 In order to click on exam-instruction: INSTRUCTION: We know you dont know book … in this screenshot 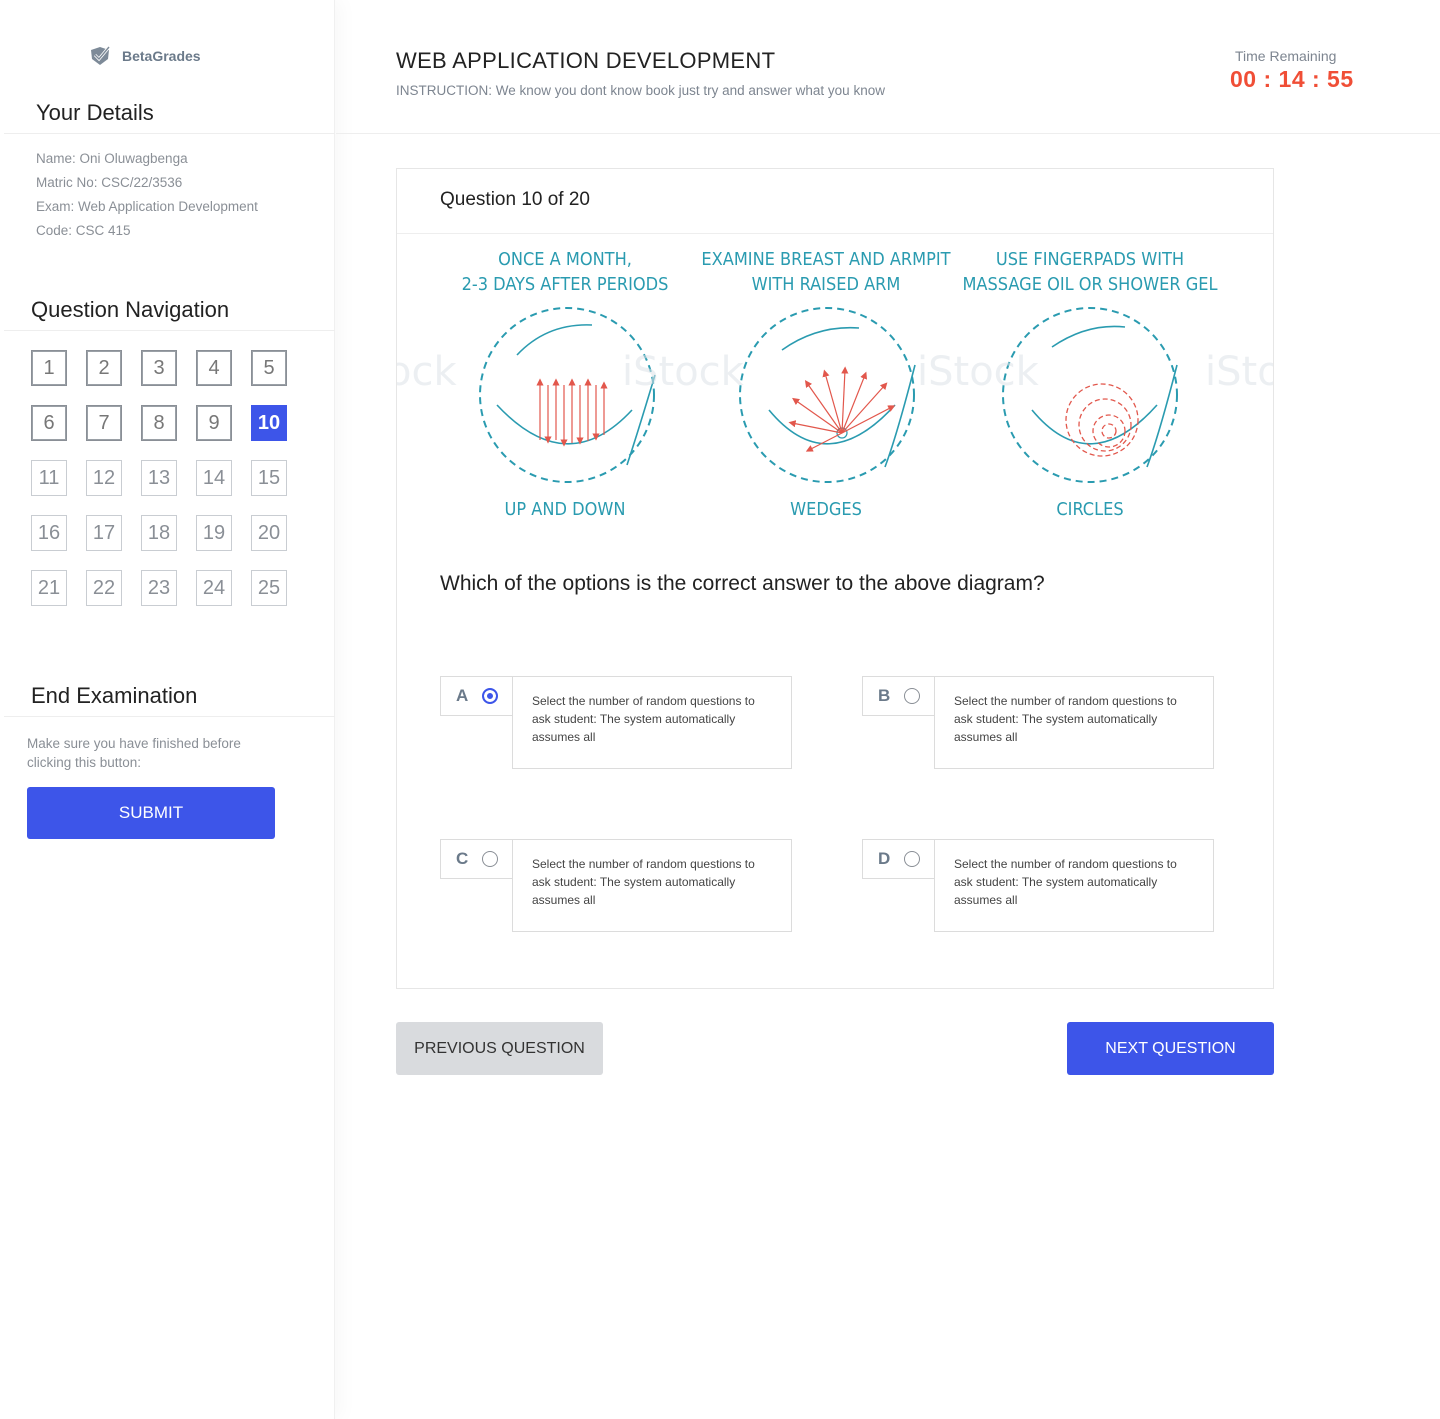, I will do `click(640, 90)`.